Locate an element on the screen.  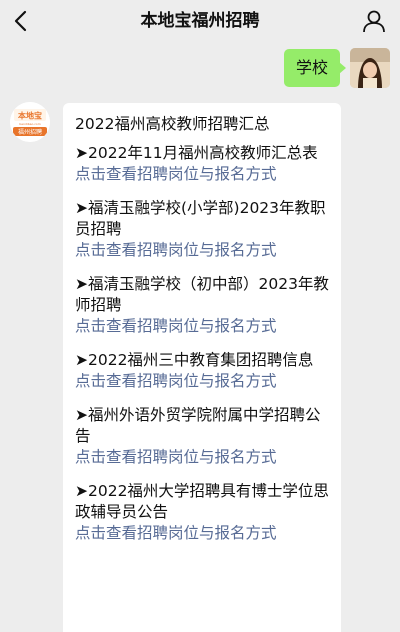
avatar-photo is located at coordinates (370, 68).